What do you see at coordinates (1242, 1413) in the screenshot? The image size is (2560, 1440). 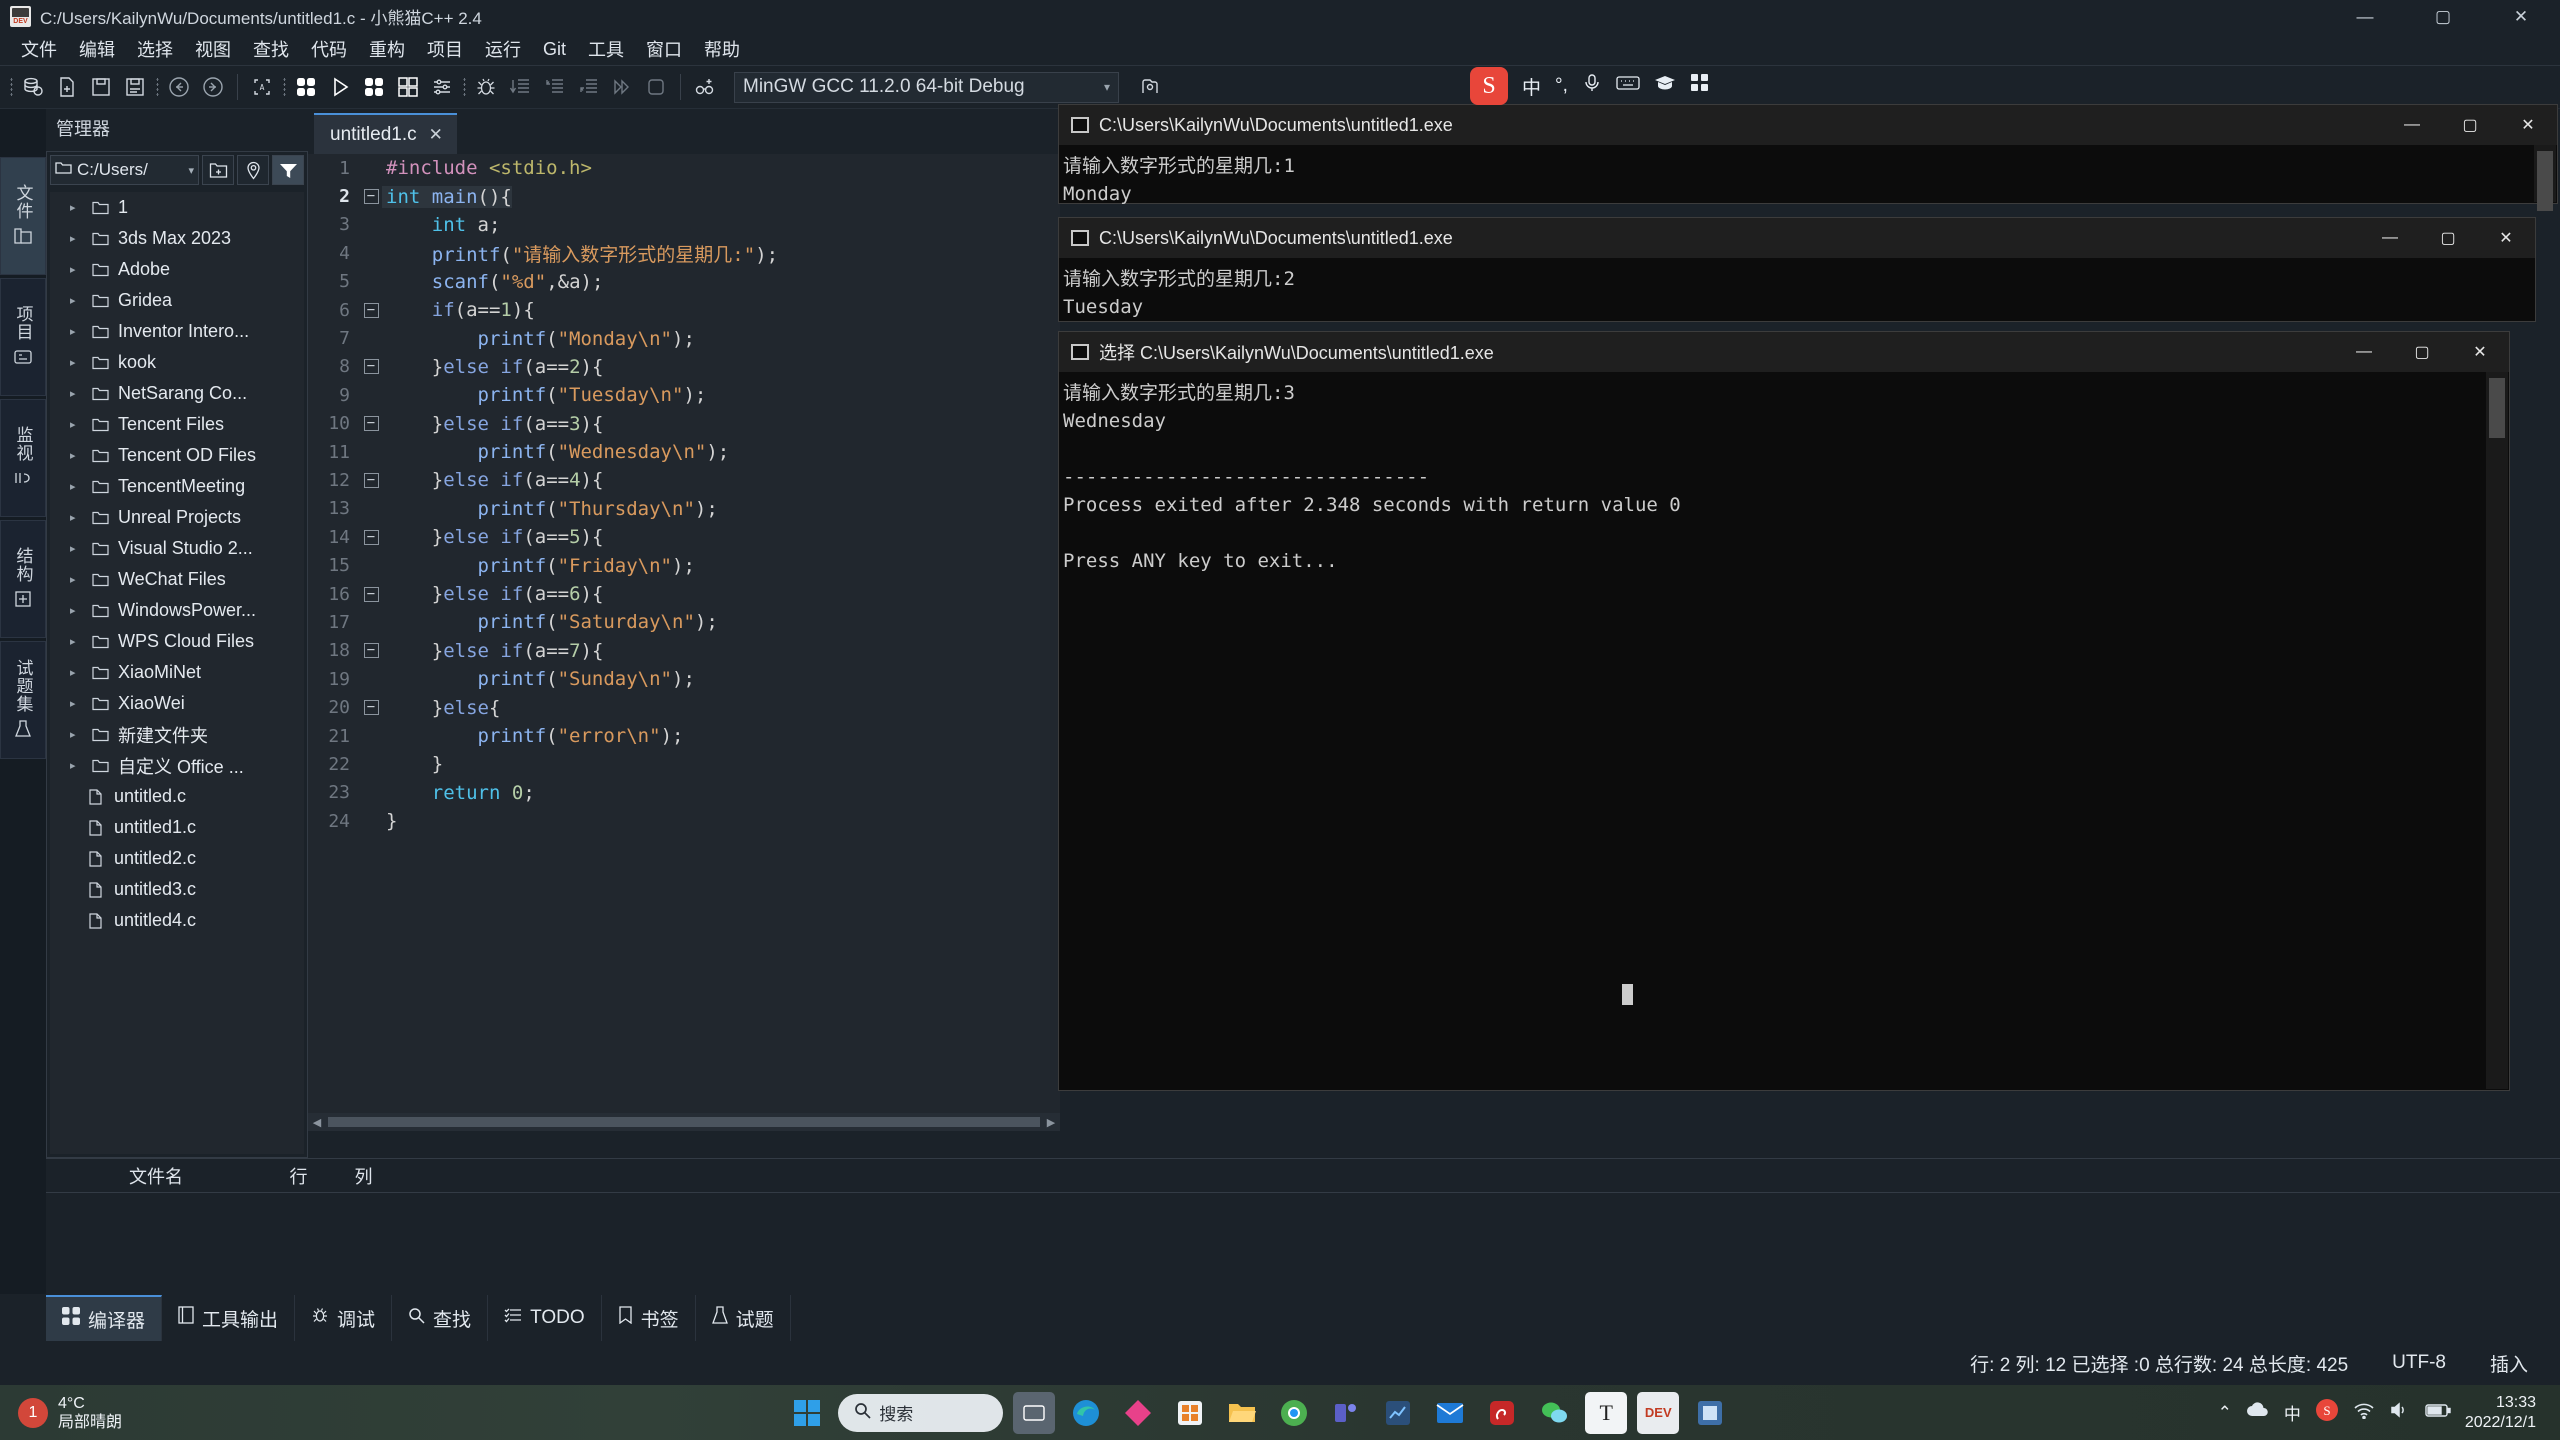 I see `explorer-icon` at bounding box center [1242, 1413].